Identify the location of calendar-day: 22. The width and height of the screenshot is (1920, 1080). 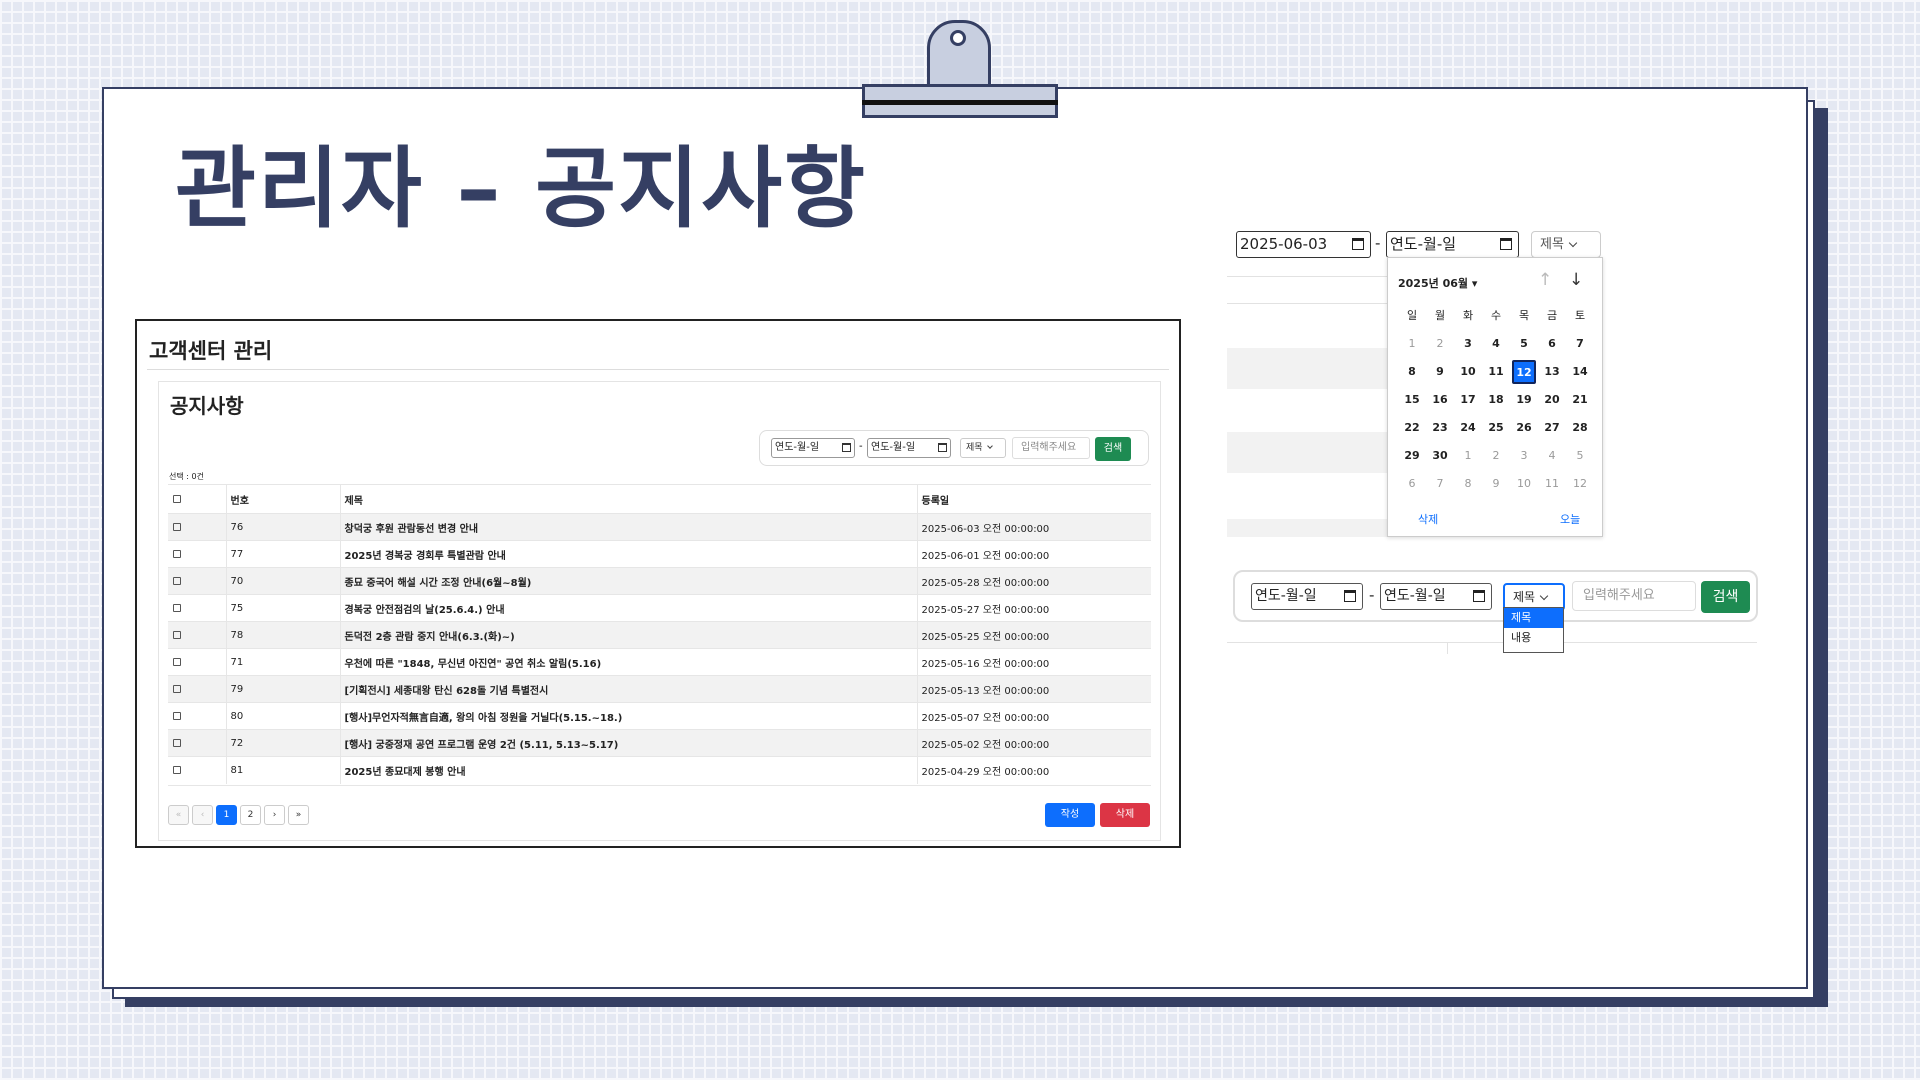
(1412, 428).